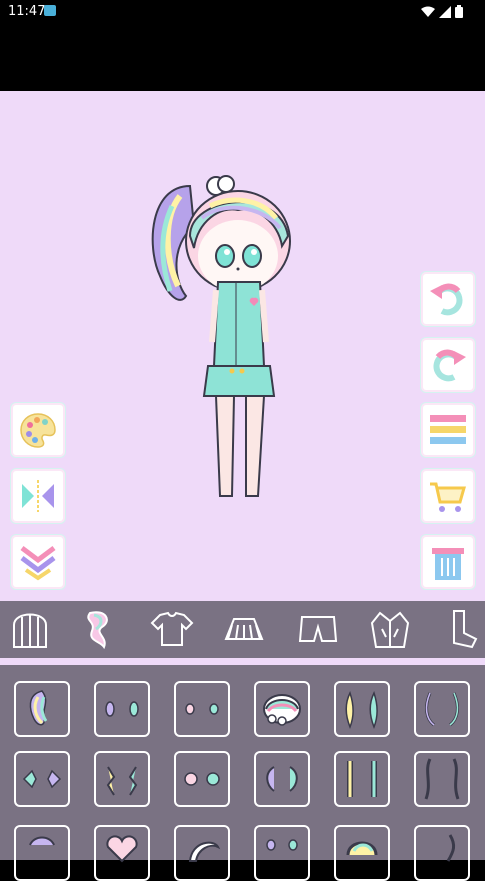  I want to click on socks-icon, so click(465, 629).